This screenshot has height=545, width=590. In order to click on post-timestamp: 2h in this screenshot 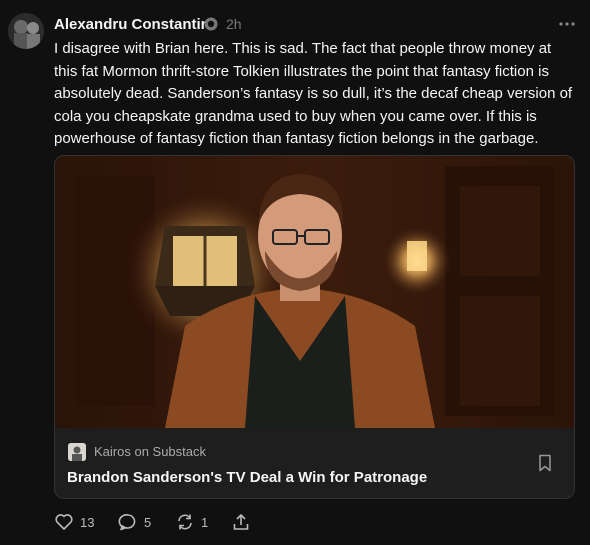, I will do `click(234, 24)`.